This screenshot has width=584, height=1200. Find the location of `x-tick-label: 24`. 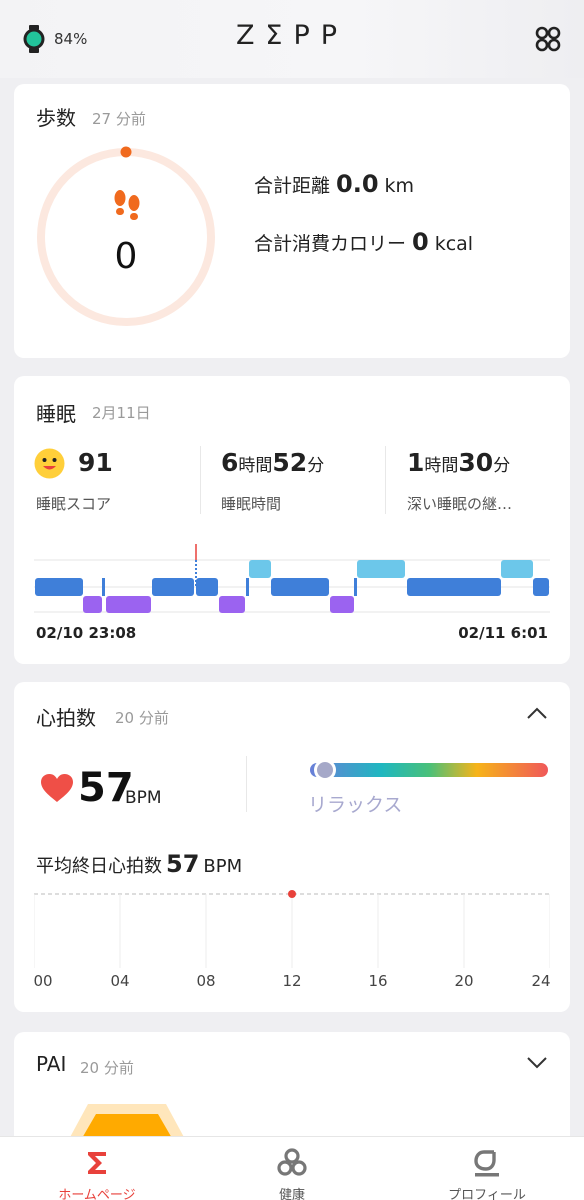

x-tick-label: 24 is located at coordinates (541, 981).